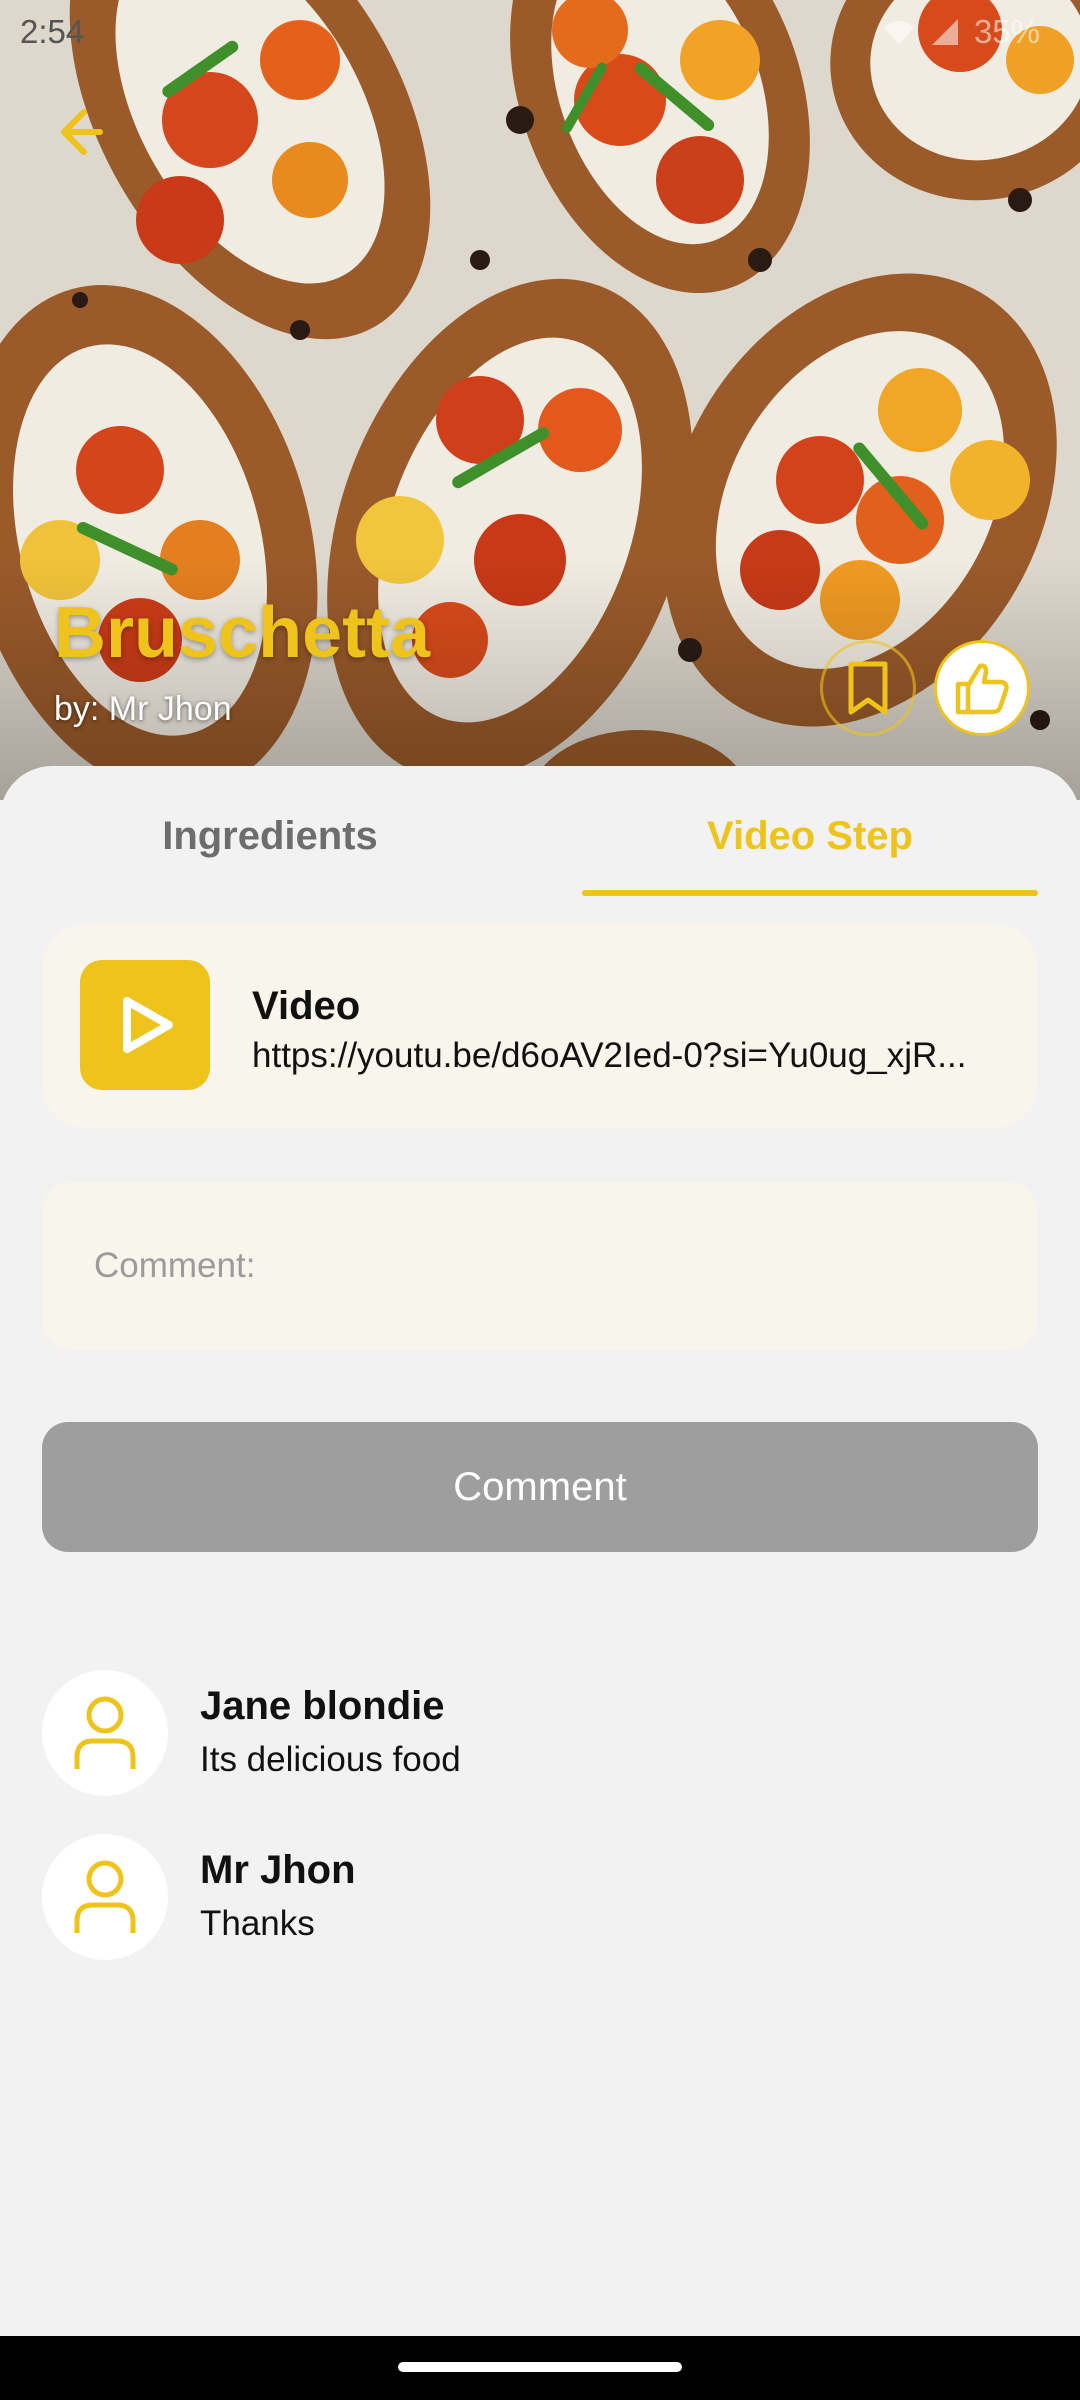 The height and width of the screenshot is (2400, 1080). I want to click on like-button, so click(982, 688).